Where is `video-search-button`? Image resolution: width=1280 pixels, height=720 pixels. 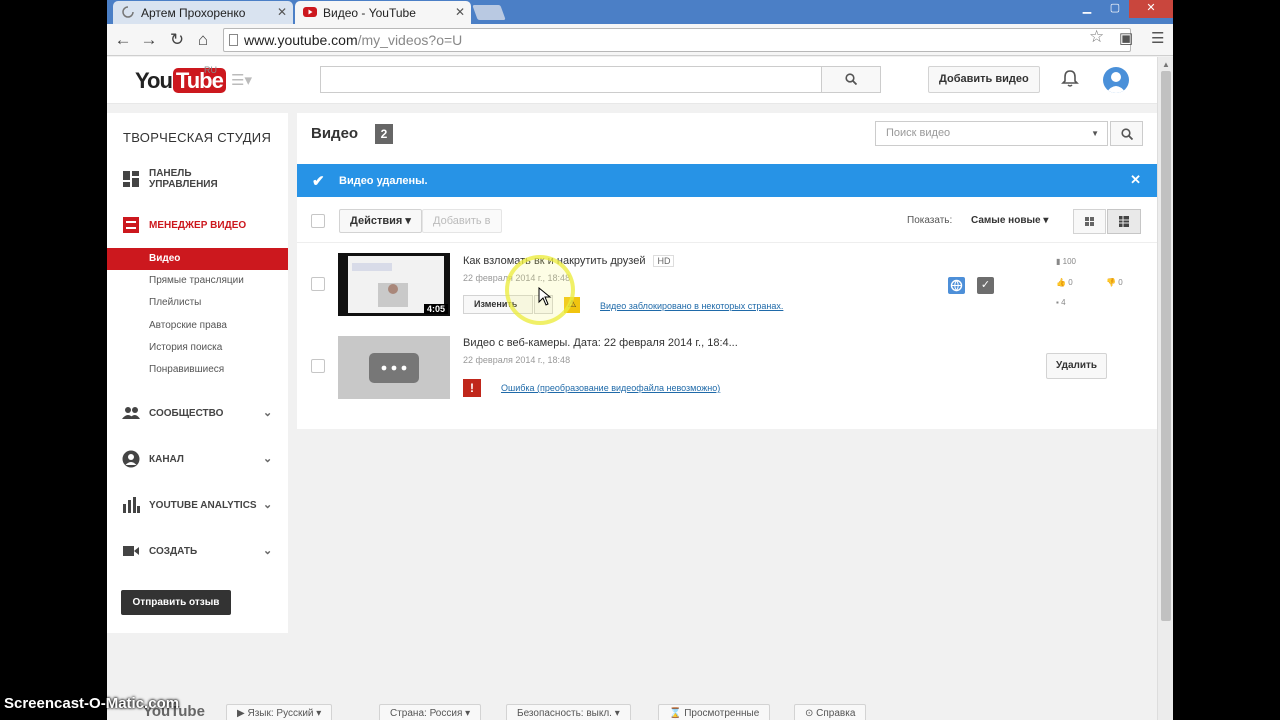 video-search-button is located at coordinates (1126, 133).